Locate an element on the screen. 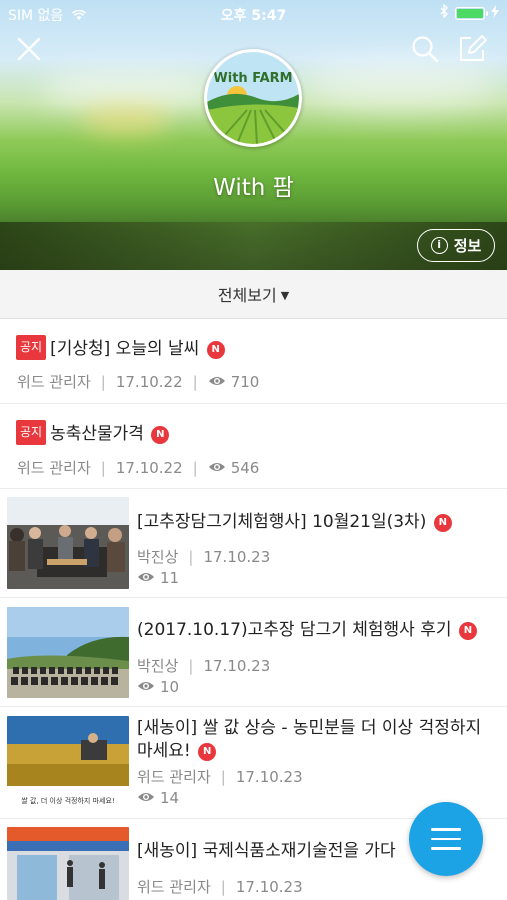  post-title-row: [새농이] 쌀 값 상승 - 농민분들 더 이상 걱정하지 마세요! N is located at coordinates (318, 740).